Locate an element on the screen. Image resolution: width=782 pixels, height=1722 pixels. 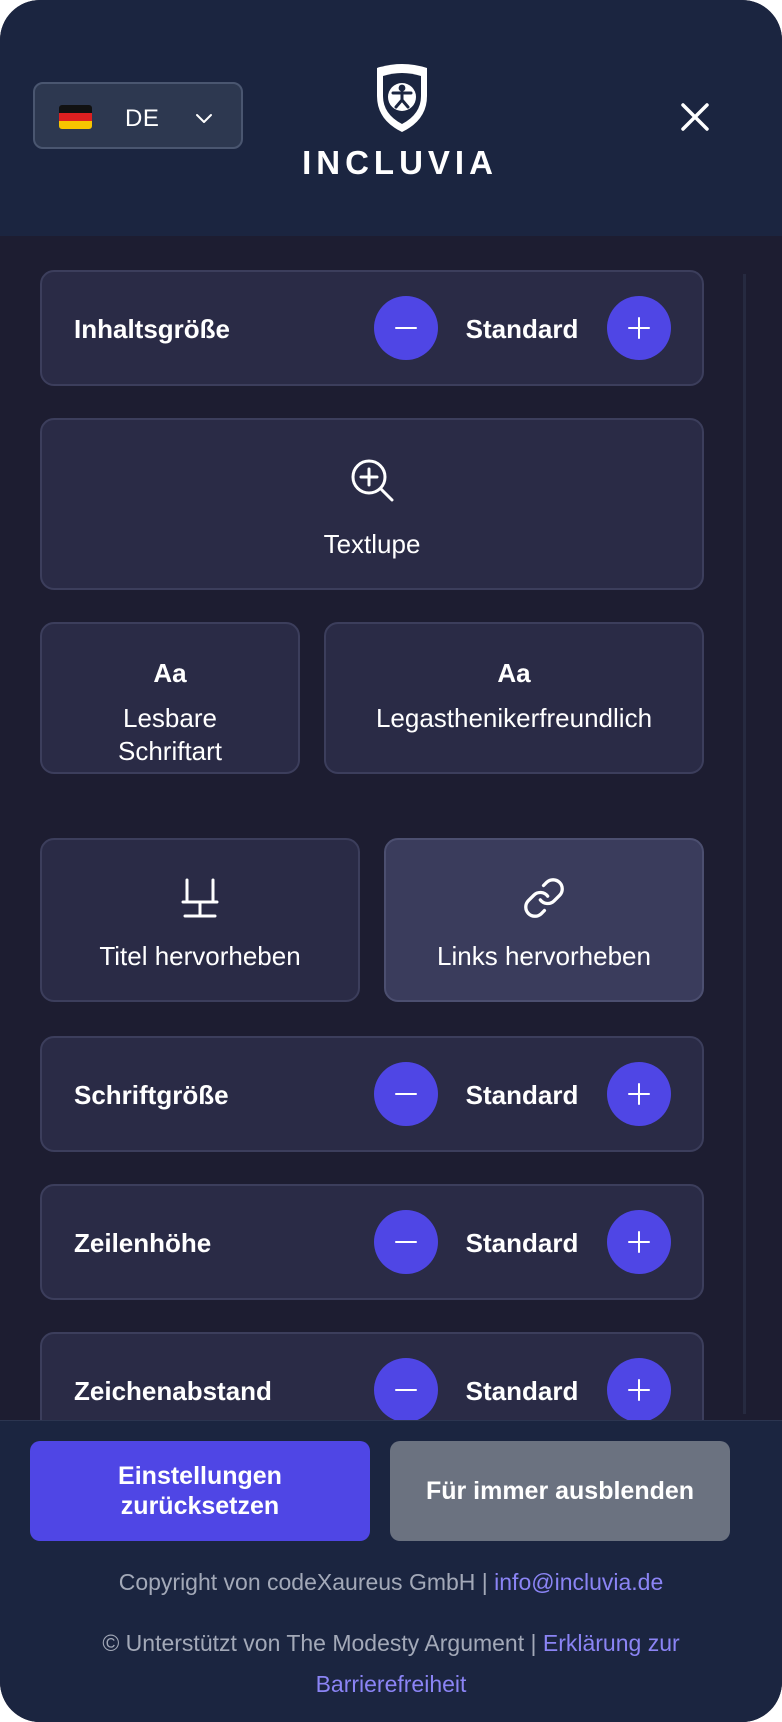
font-size-decrease-button is located at coordinates (406, 1094).